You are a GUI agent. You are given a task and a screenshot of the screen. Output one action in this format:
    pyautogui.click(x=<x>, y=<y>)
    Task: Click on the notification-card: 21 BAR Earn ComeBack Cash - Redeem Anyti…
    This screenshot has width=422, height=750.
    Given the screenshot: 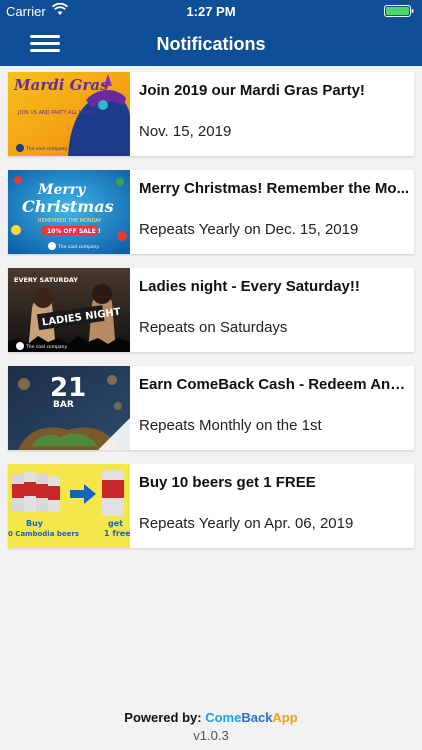 What is the action you would take?
    pyautogui.click(x=211, y=408)
    